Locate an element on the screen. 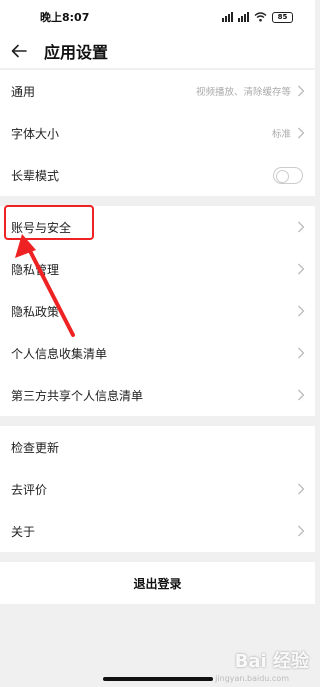 The width and height of the screenshot is (320, 687). baidu-watermark: Bai 经验 is located at coordinates (272, 660).